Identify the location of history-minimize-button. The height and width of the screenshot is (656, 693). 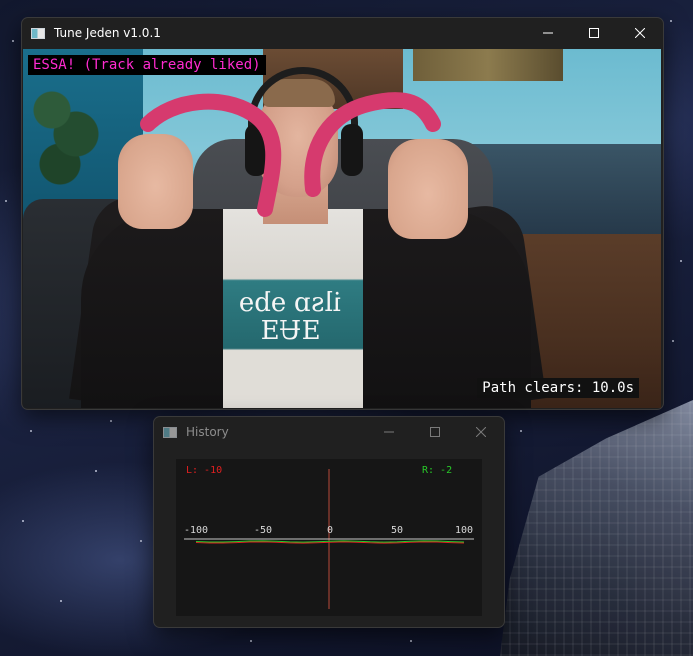
(389, 432).